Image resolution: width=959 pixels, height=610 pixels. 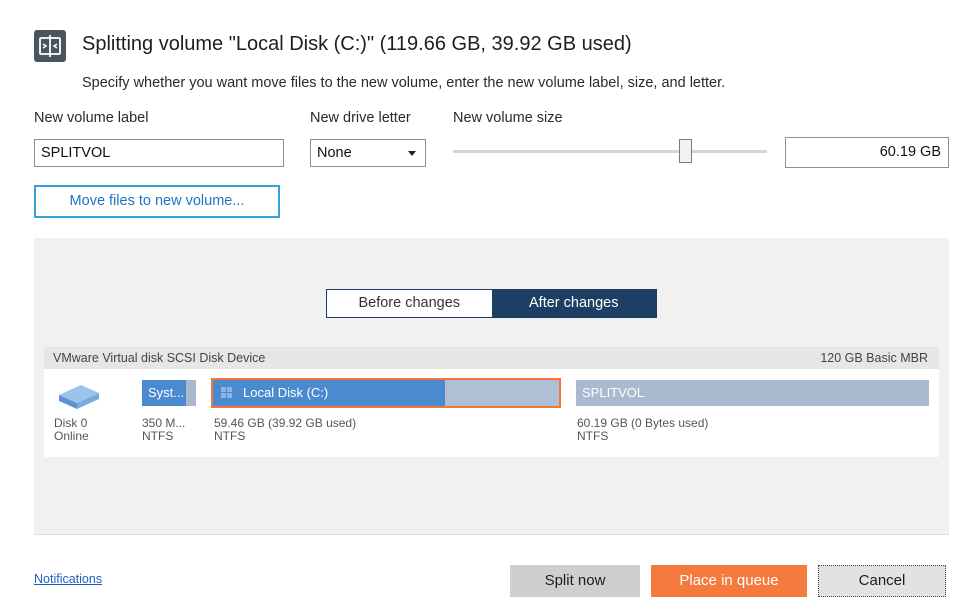 What do you see at coordinates (573, 303) in the screenshot?
I see `after-changes-tab: After changes` at bounding box center [573, 303].